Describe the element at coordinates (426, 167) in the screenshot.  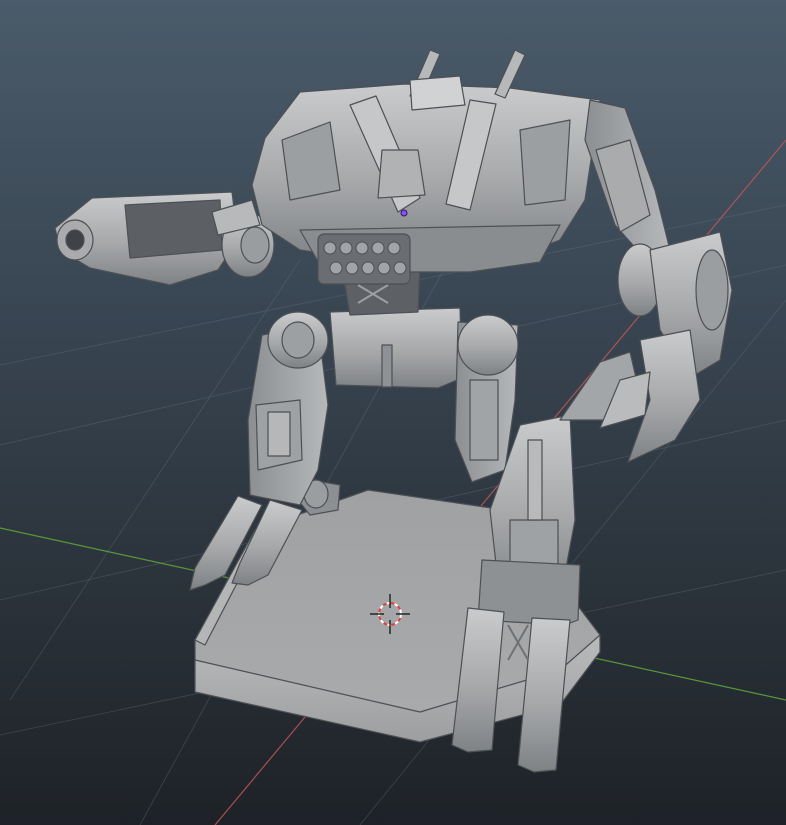
I see `torso` at that location.